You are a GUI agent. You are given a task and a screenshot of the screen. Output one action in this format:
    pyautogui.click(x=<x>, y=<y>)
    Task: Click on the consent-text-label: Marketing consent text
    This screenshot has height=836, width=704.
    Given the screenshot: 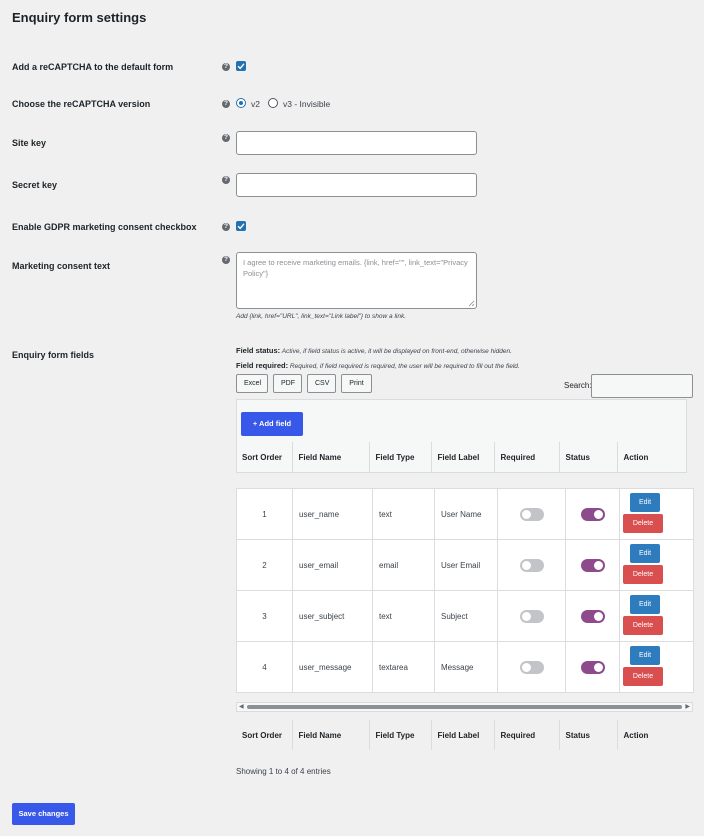 What is the action you would take?
    pyautogui.click(x=61, y=266)
    